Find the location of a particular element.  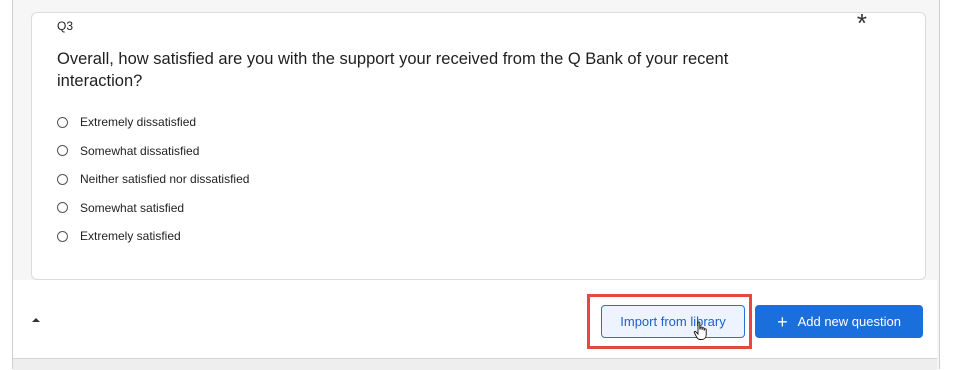

plus-icon: + is located at coordinates (782, 321).